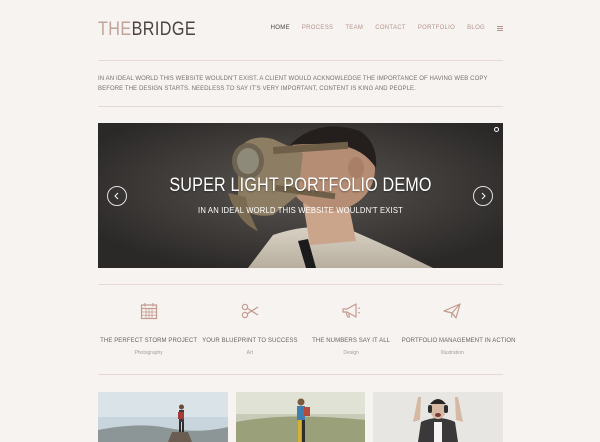 The width and height of the screenshot is (600, 442). What do you see at coordinates (458, 341) in the screenshot?
I see `feature-title: PORTFOLIO MANAGEMENT IN ACTION` at bounding box center [458, 341].